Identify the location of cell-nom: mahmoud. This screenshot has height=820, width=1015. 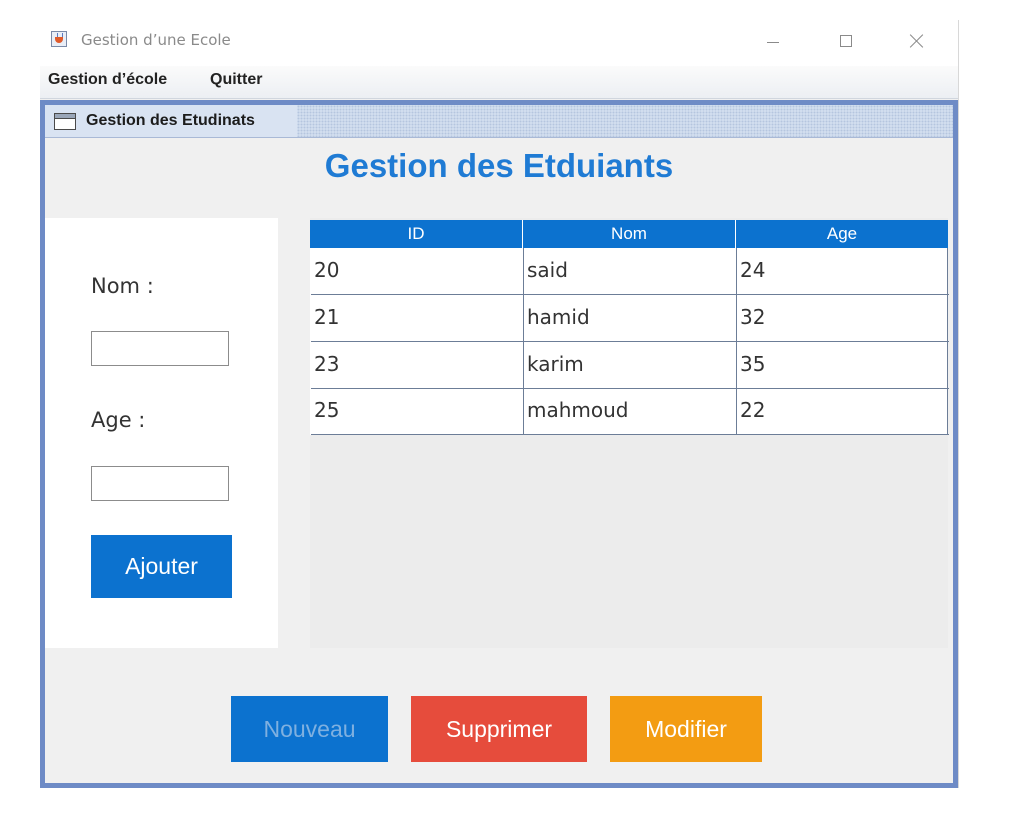
(630, 411).